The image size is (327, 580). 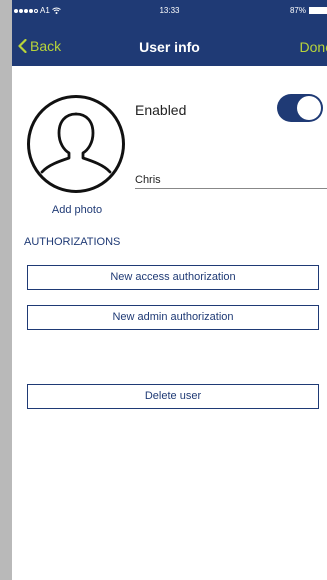 I want to click on delete-user-button: Delete user, so click(x=173, y=396).